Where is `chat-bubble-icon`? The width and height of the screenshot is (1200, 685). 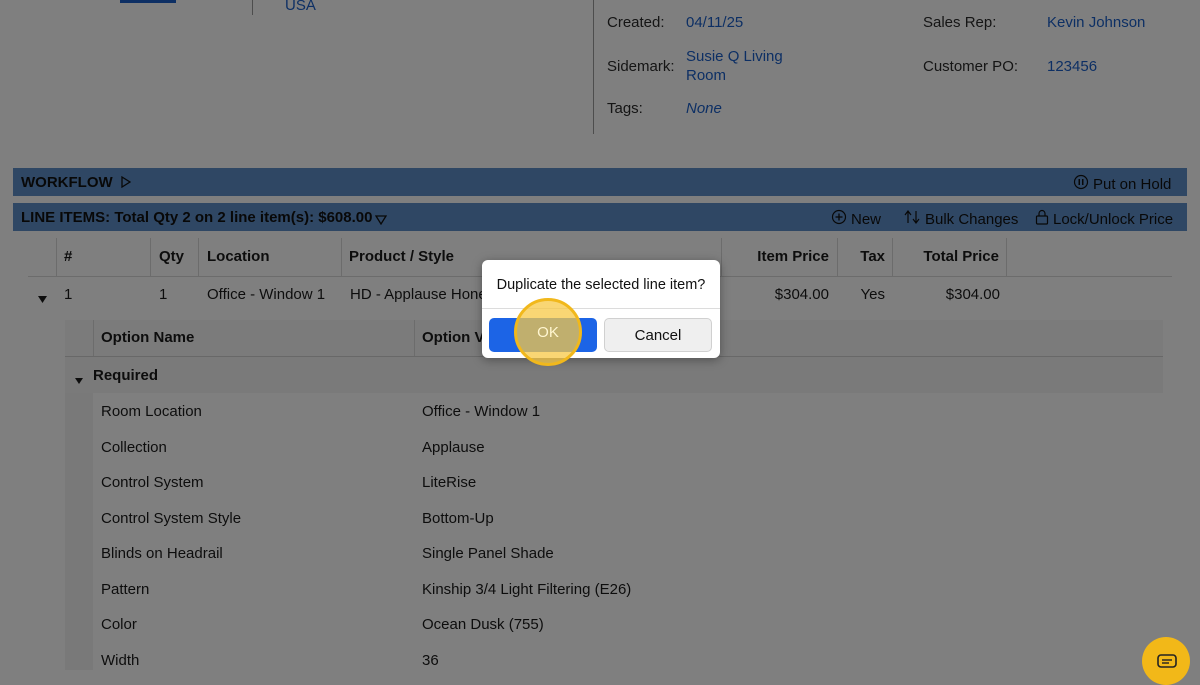 chat-bubble-icon is located at coordinates (1167, 664).